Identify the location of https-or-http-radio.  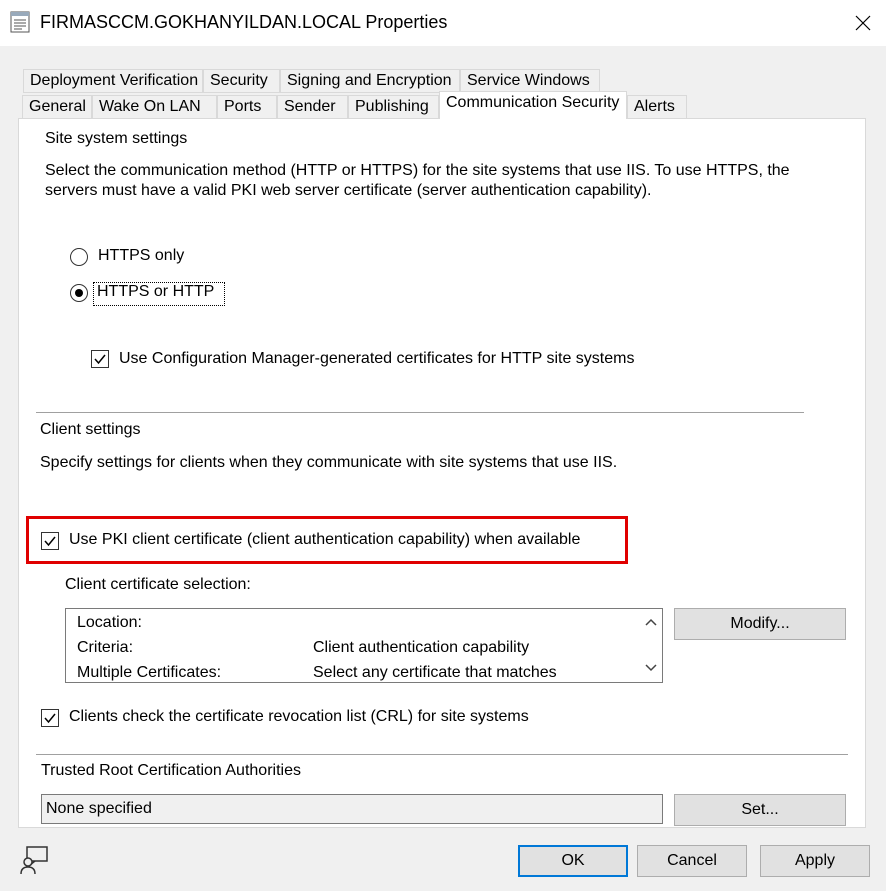
(79, 293).